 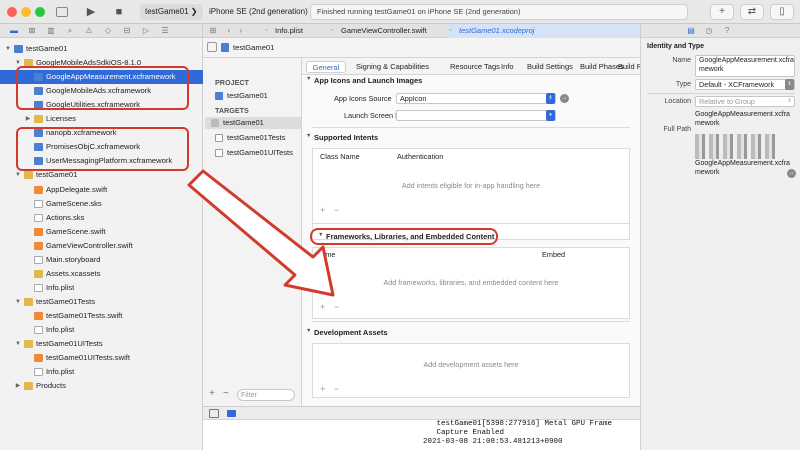 What do you see at coordinates (629, 67) in the screenshot?
I see `tab-build-rules: Build Rules` at bounding box center [629, 67].